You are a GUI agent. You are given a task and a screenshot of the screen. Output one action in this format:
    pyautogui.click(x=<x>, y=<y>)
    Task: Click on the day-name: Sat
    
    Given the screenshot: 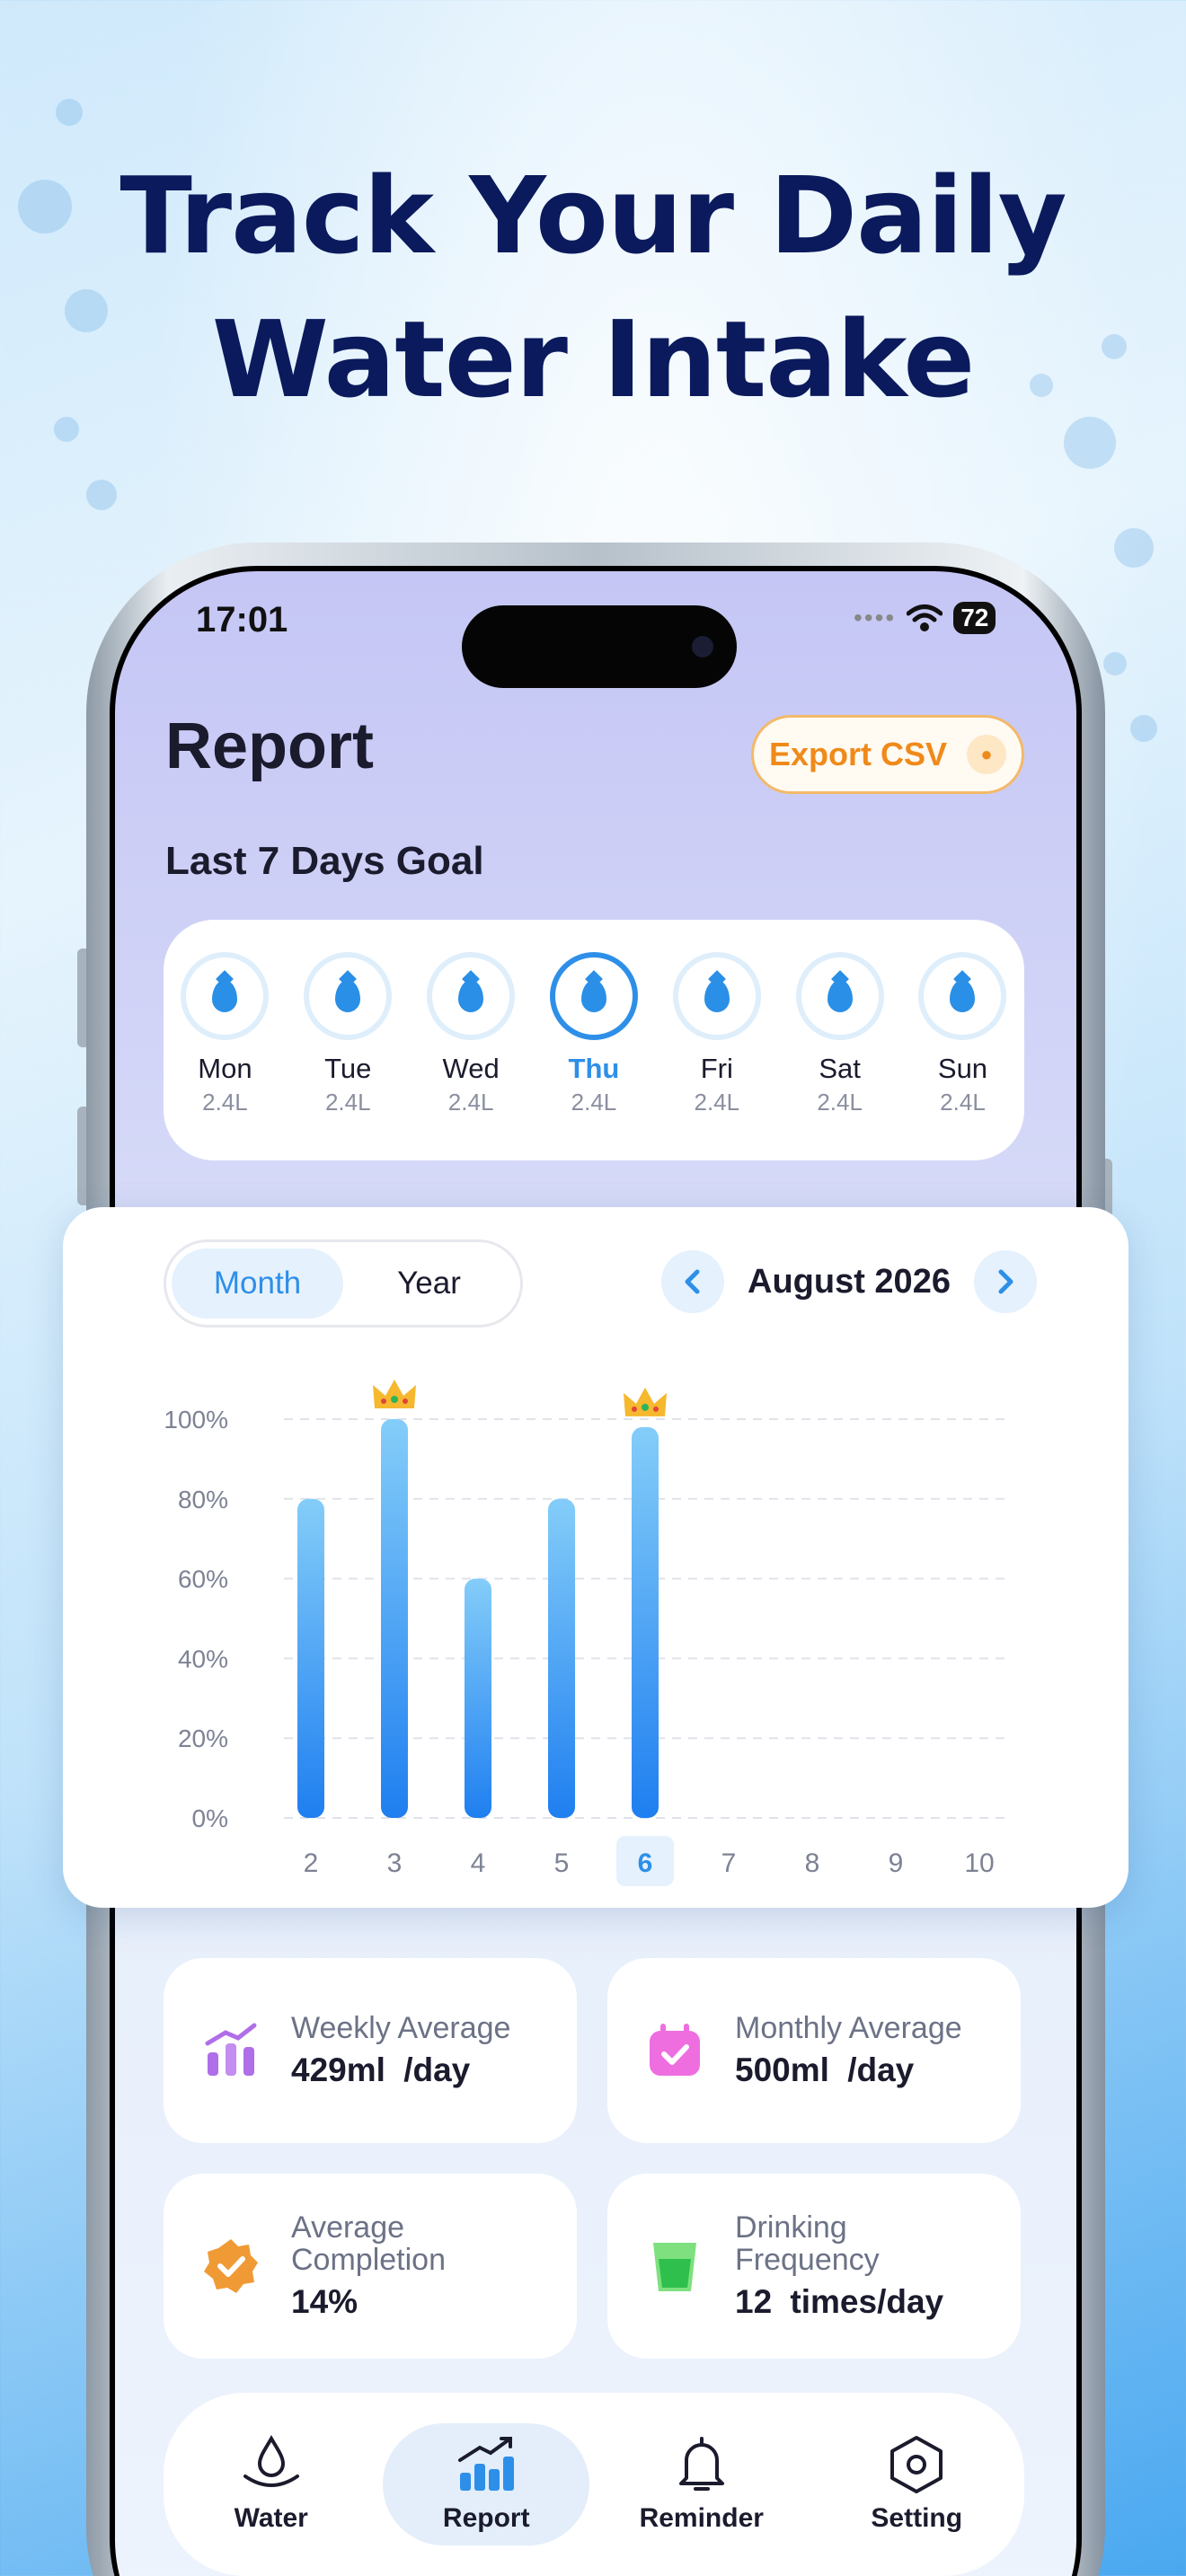 What is the action you would take?
    pyautogui.click(x=840, y=1068)
    